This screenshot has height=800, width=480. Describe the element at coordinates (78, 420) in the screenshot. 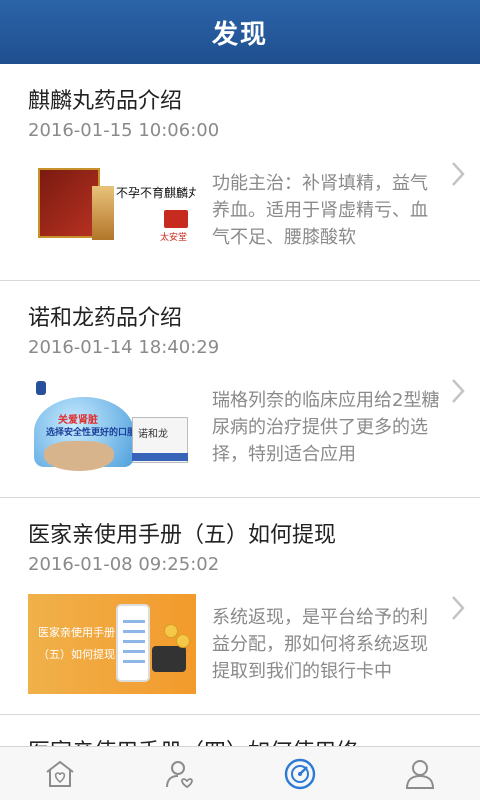

I see `thumbnail-headline: 关爱肾脏` at that location.